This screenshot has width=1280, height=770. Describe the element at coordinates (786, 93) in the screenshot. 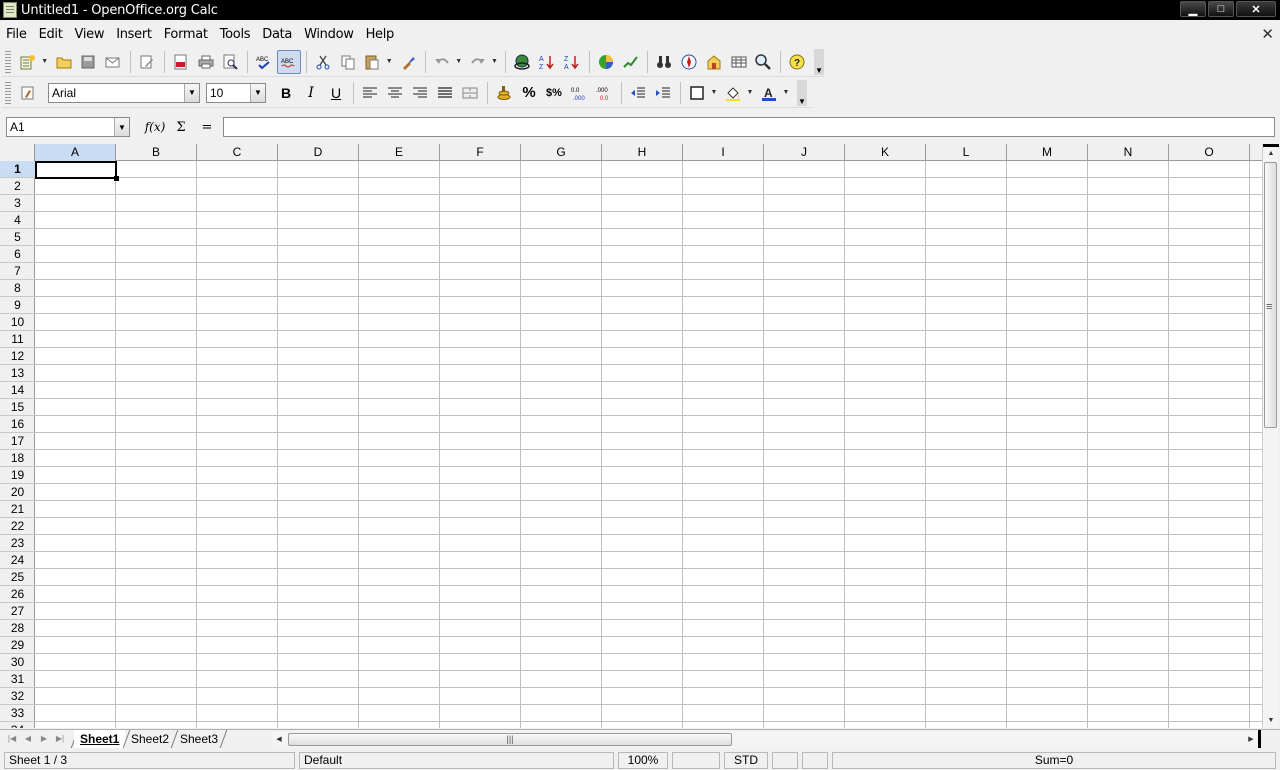

I see `font-color-dropdown-icon: ▼` at that location.